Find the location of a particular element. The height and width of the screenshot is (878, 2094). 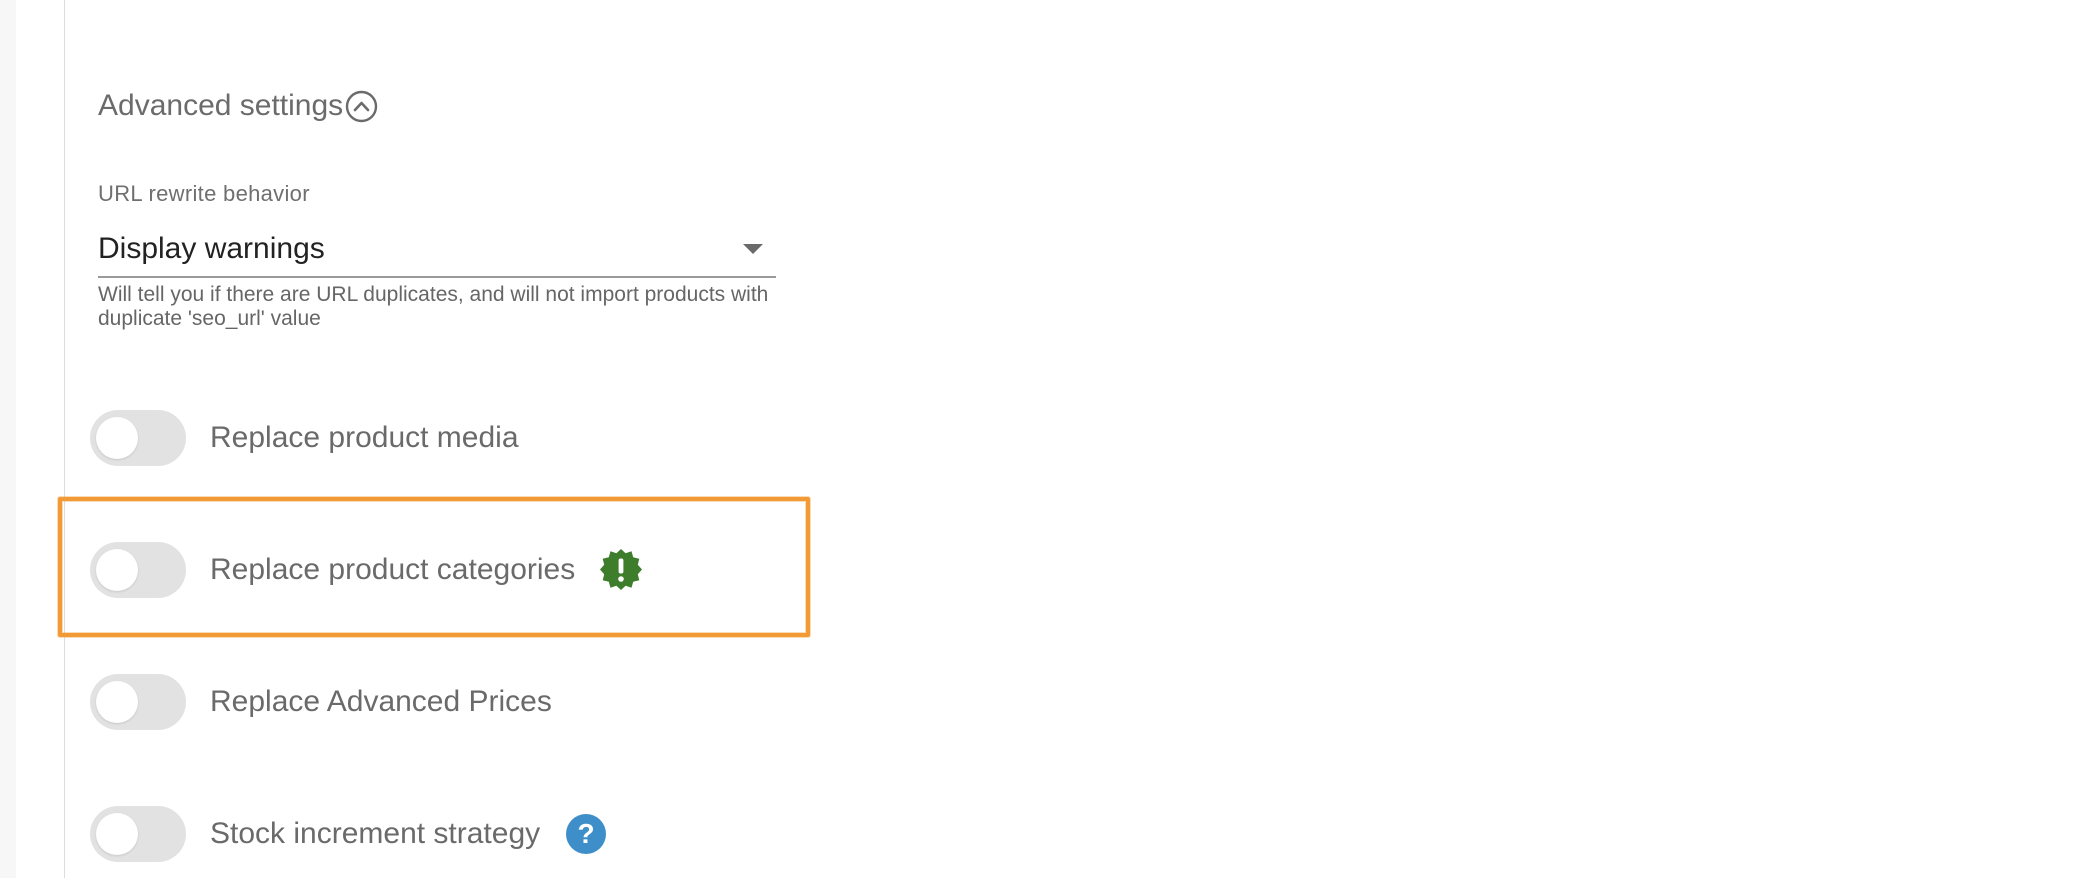

left-gutter is located at coordinates (8, 439).